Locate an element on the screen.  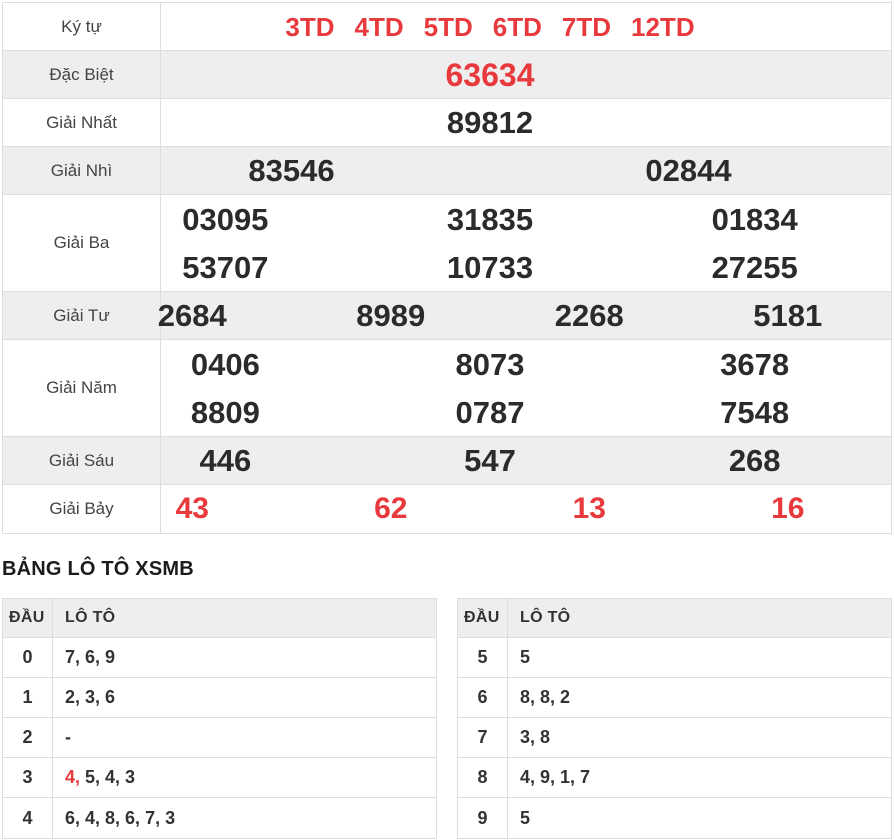
loto-digit: 6 is located at coordinates (110, 697).